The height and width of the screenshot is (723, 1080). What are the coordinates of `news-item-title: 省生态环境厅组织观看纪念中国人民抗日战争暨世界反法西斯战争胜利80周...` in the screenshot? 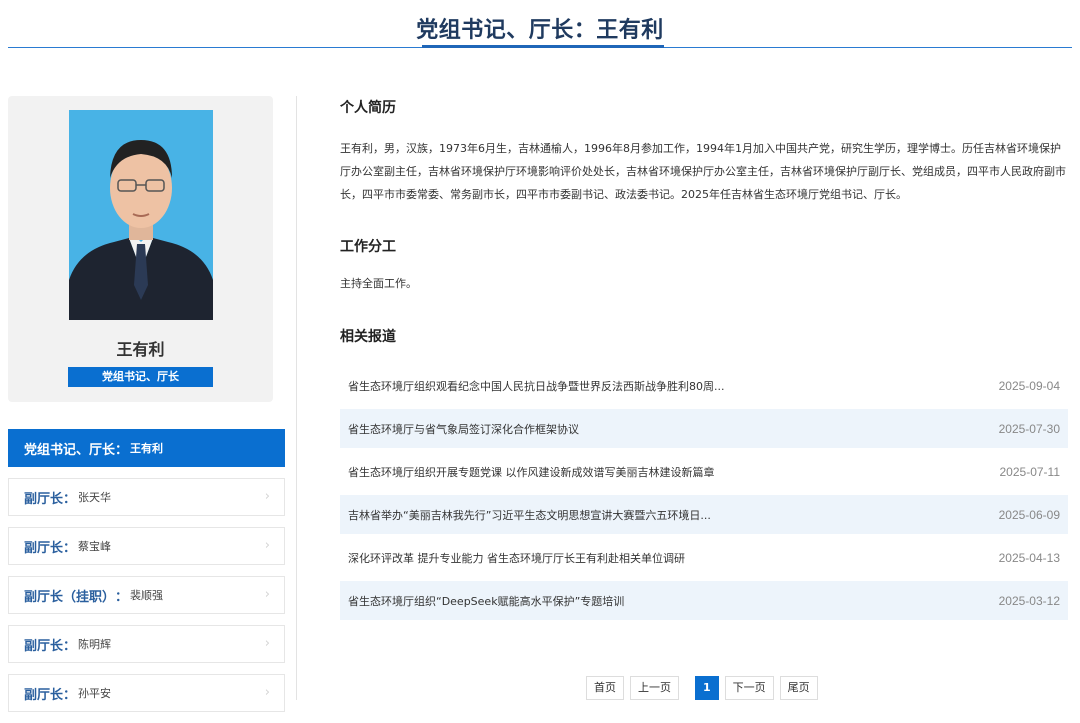 It's located at (536, 386).